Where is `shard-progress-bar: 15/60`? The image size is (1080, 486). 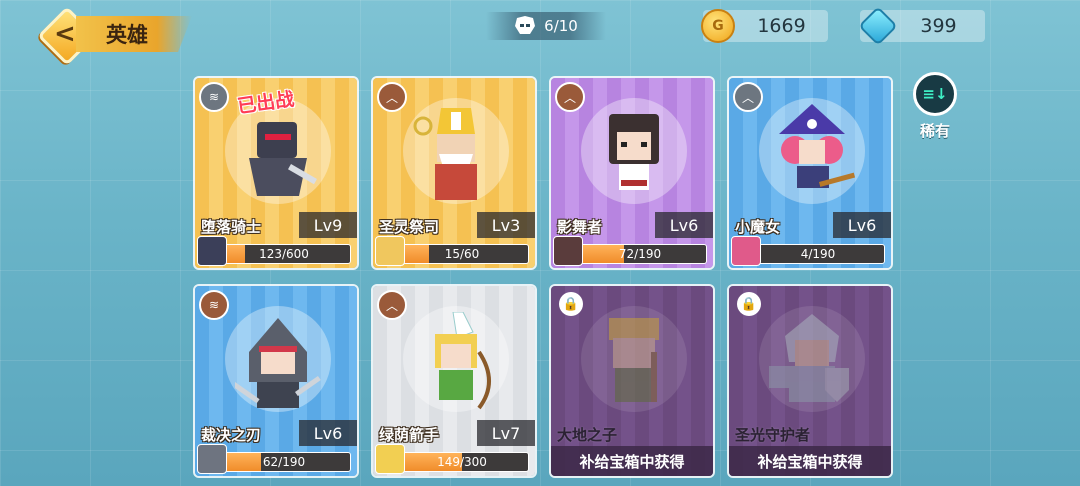
shard-progress-bar: 15/60 is located at coordinates (462, 254).